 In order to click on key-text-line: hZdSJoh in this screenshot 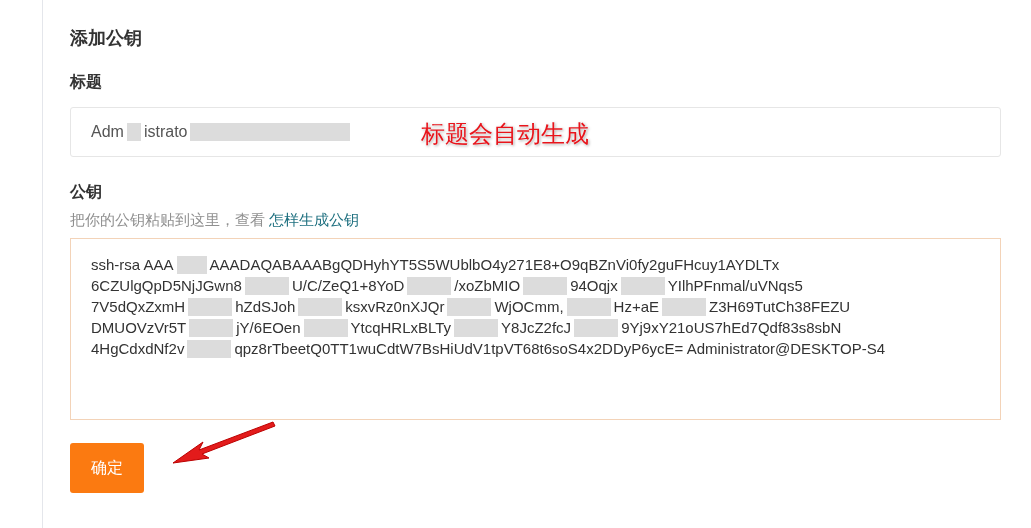, I will do `click(265, 306)`.